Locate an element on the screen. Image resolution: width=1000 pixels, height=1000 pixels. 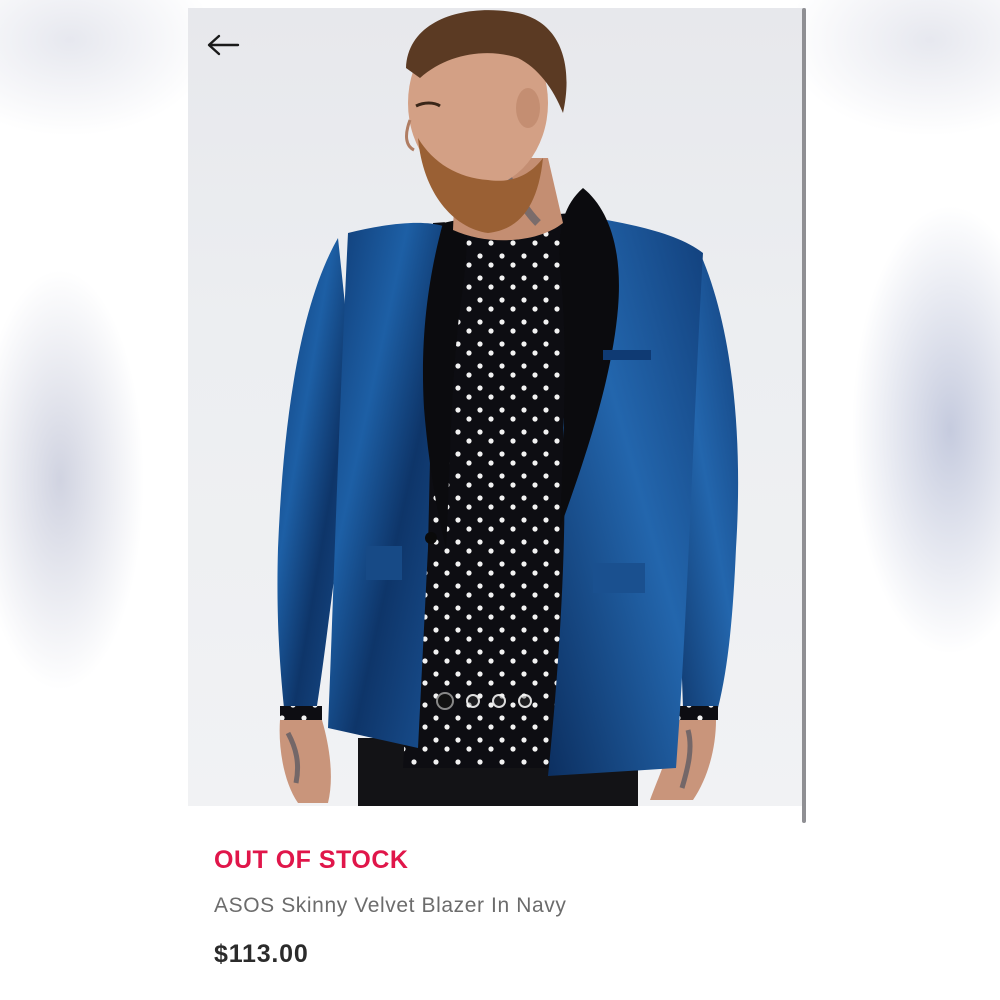
back-button is located at coordinates (226, 50).